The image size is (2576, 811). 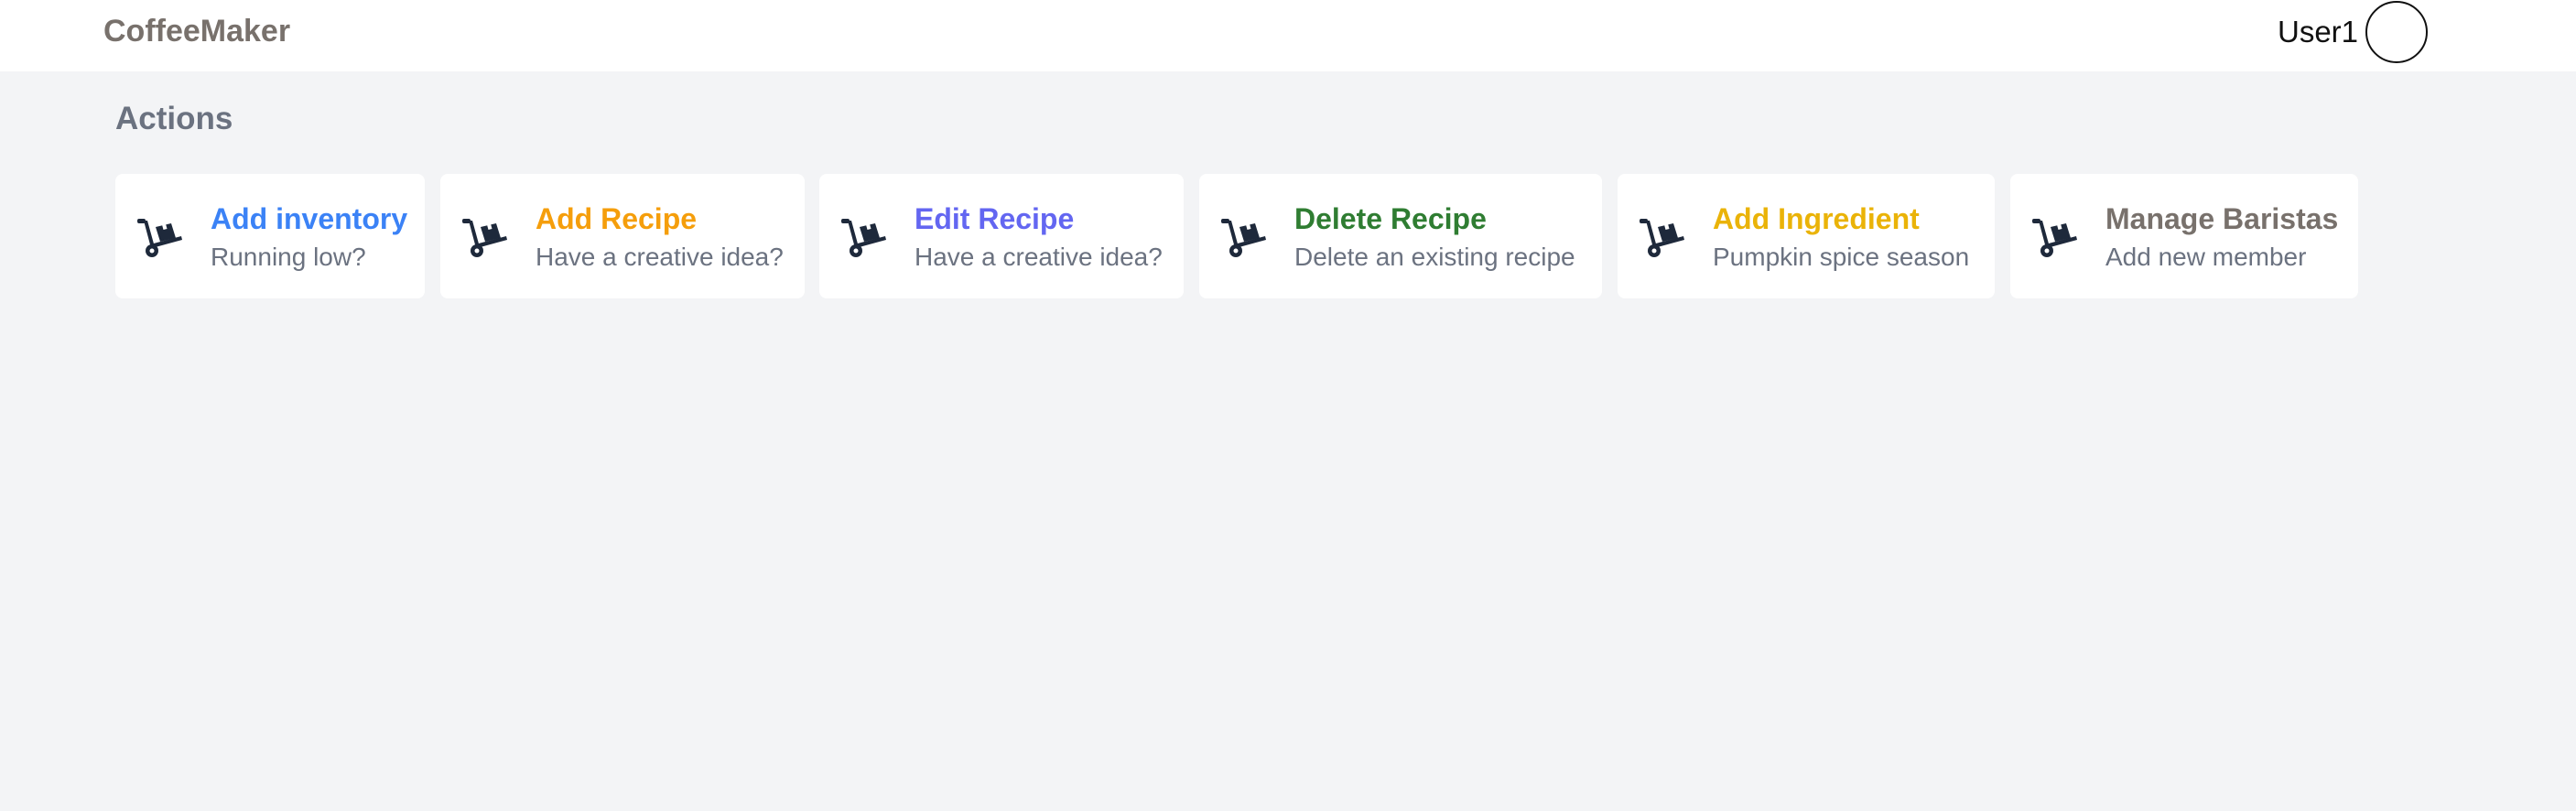 I want to click on card-title: Edit Recipe, so click(x=995, y=219).